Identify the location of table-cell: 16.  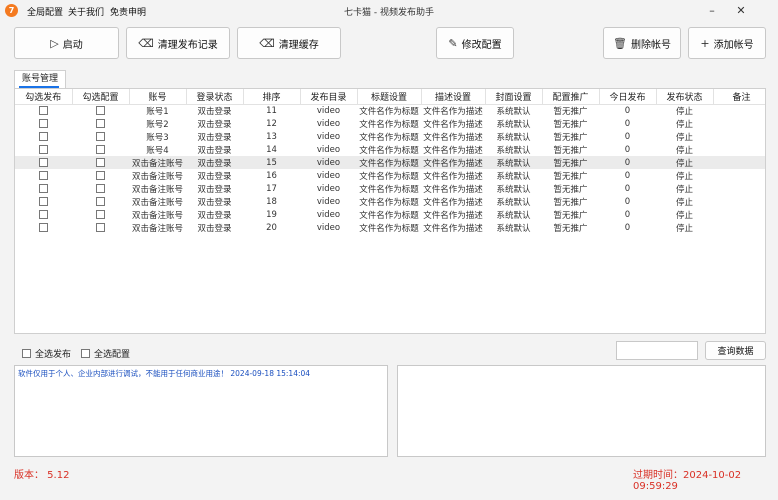
(271, 175).